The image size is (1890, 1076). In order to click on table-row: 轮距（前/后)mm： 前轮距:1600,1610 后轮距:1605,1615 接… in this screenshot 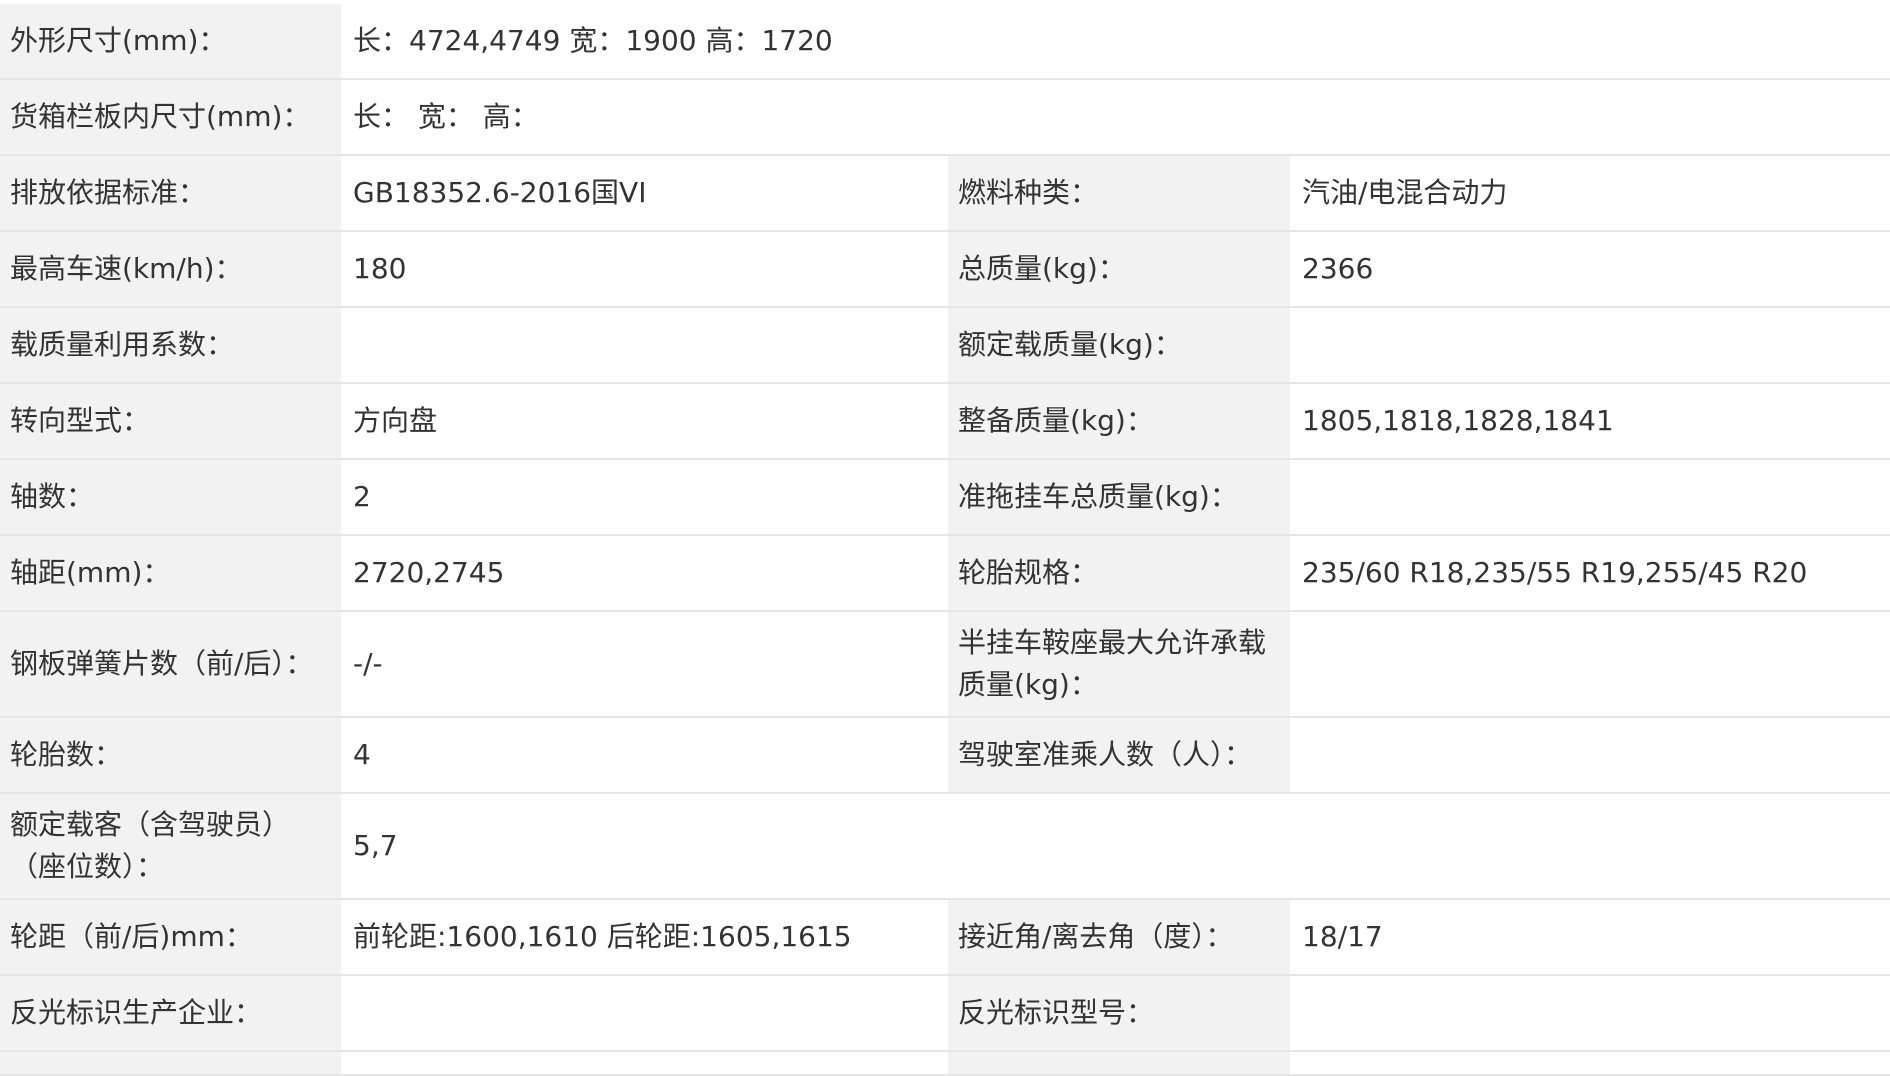, I will do `click(945, 937)`.